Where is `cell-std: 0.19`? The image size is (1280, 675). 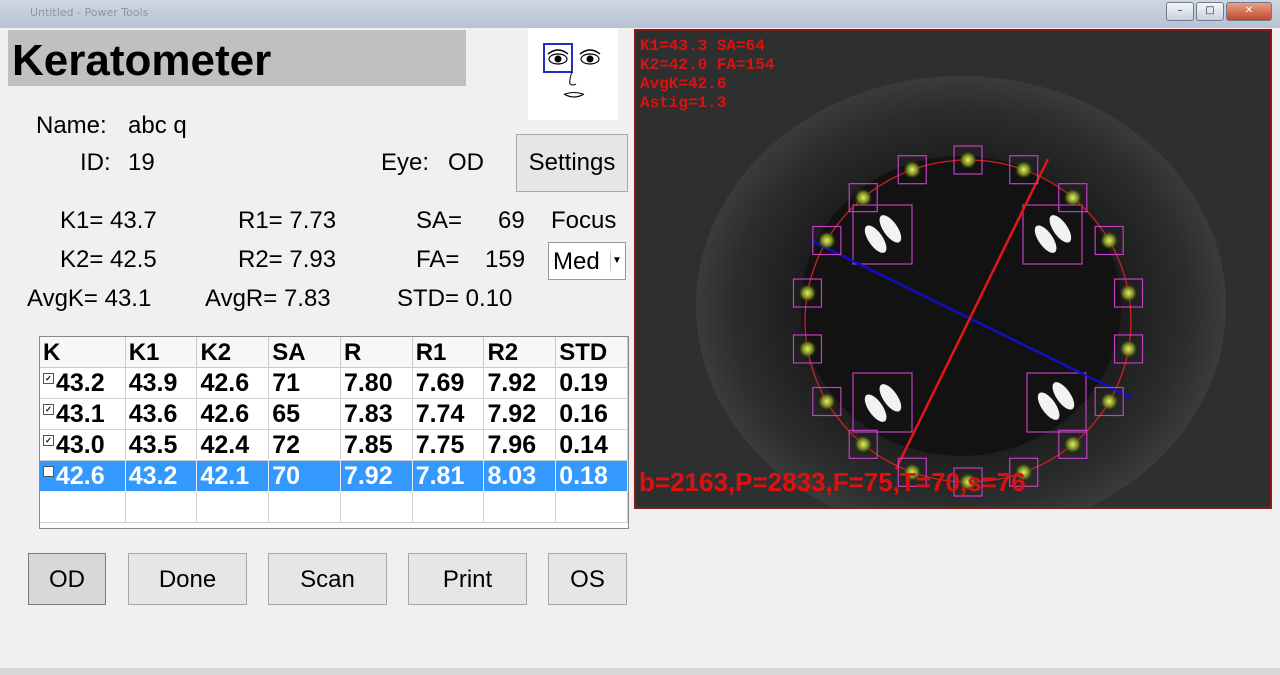
cell-std: 0.19 is located at coordinates (592, 383).